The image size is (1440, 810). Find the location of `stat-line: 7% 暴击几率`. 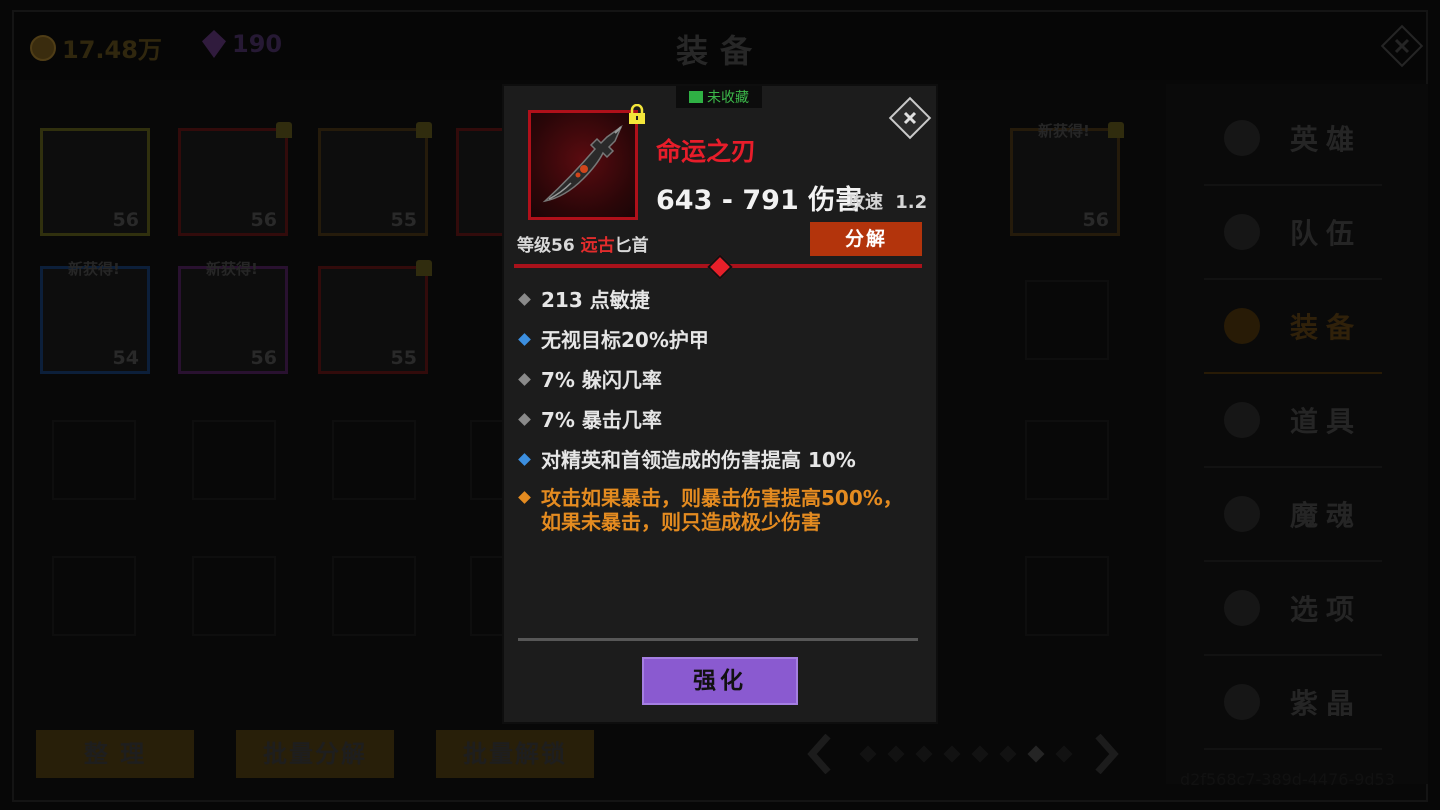

stat-line: 7% 暴击几率 is located at coordinates (590, 418).